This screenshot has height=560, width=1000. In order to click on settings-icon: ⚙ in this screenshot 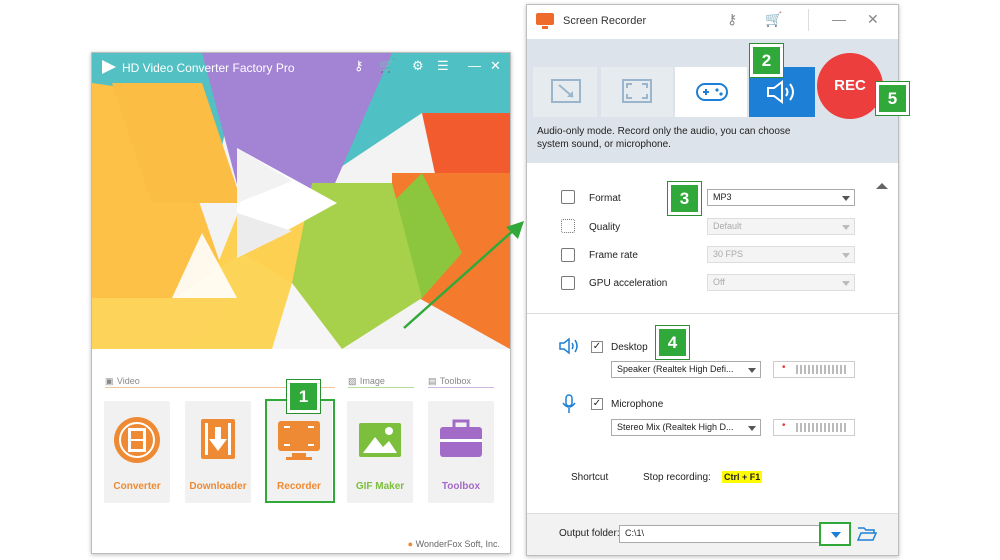, I will do `click(418, 66)`.